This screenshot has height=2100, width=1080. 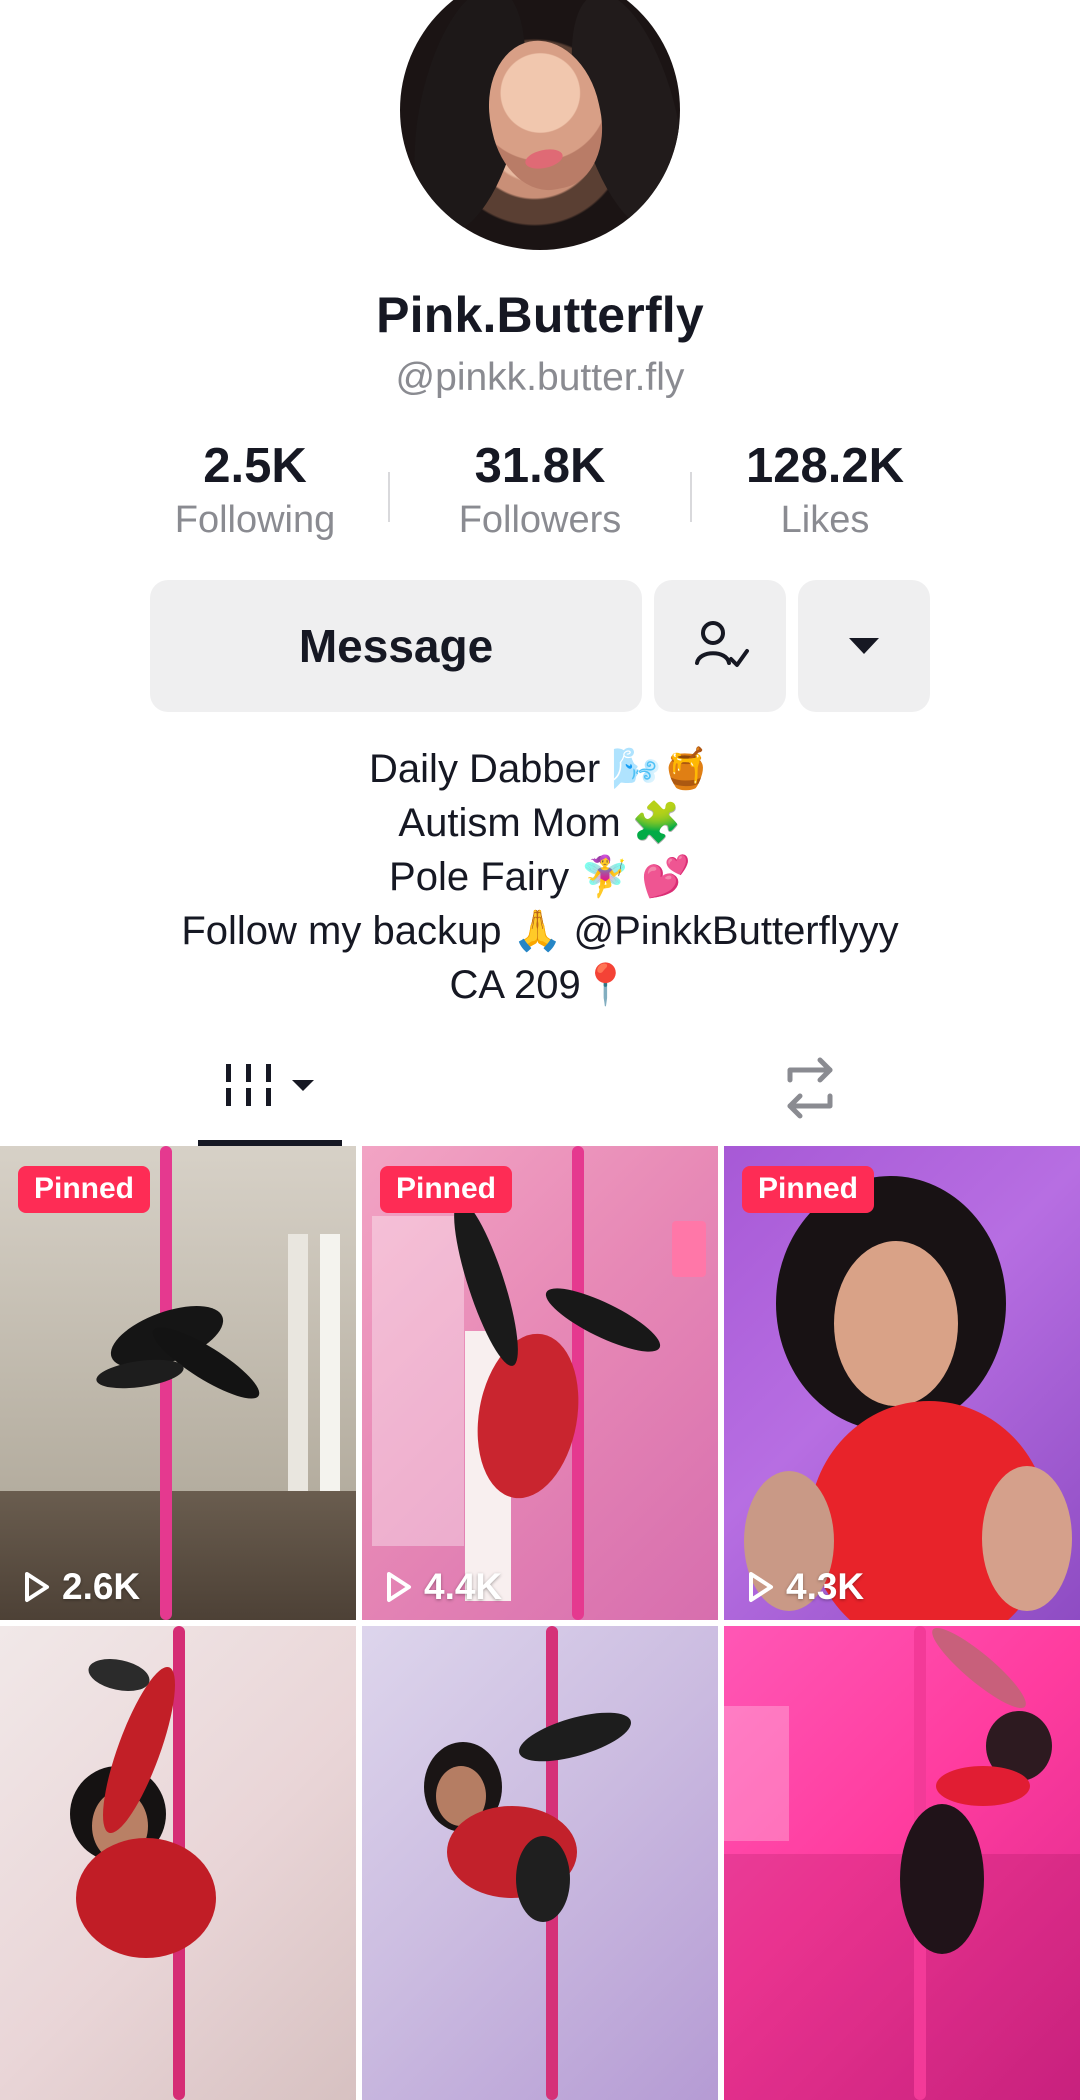 I want to click on video-tile: Pinned 4.4K, so click(x=540, y=1383).